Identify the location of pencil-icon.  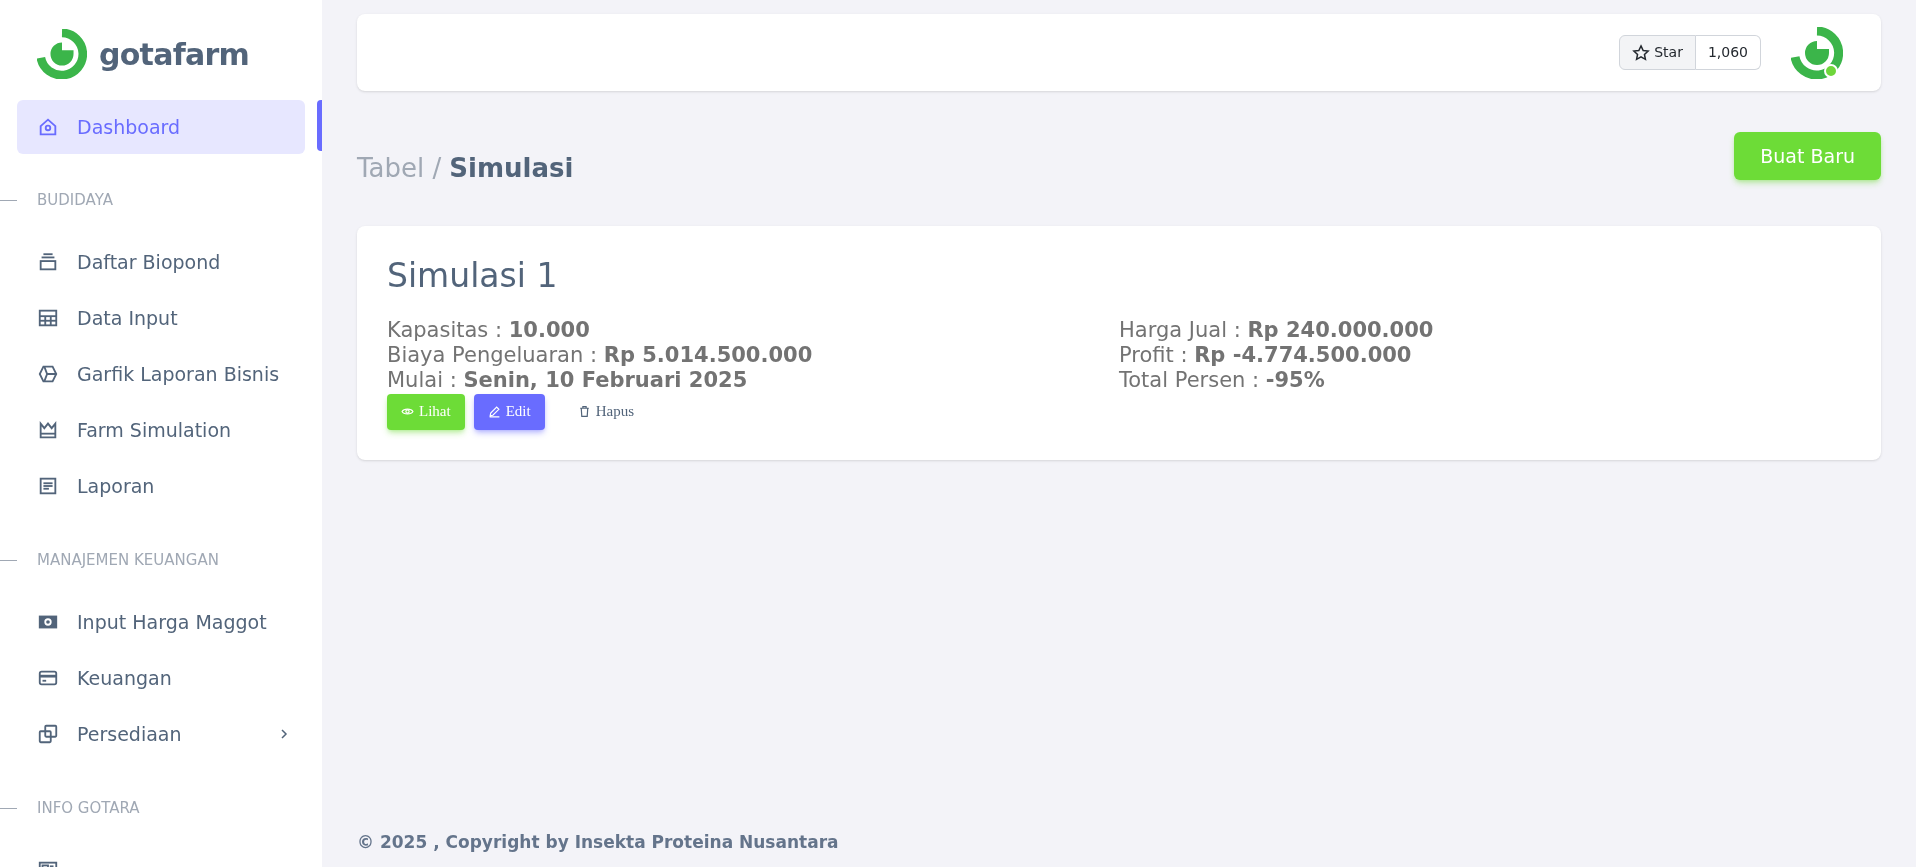
(494, 412).